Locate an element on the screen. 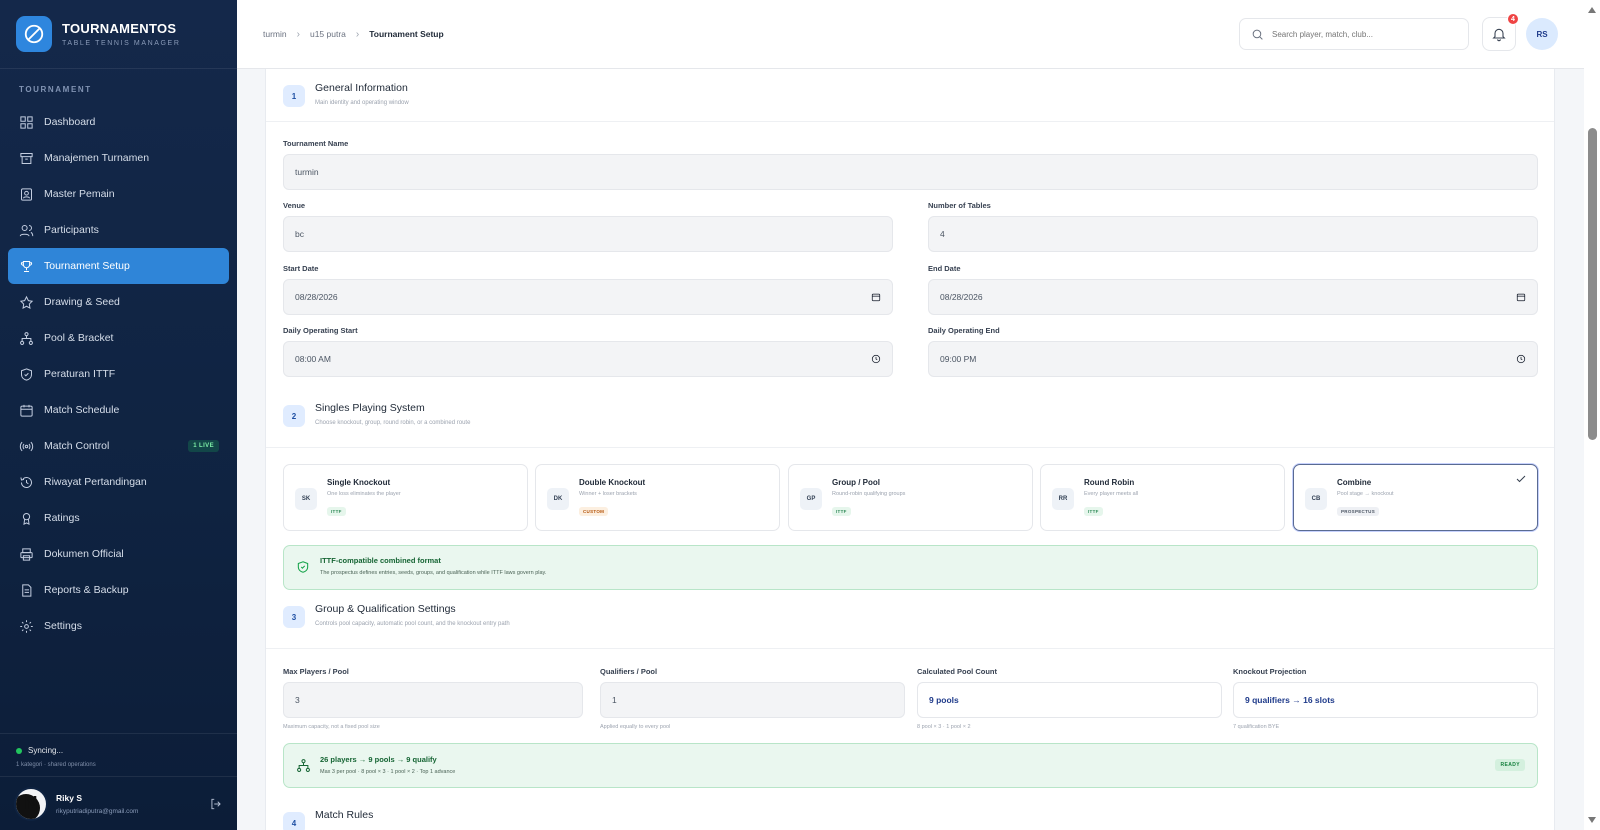 The height and width of the screenshot is (830, 1600). sidebar-item-label: Settings is located at coordinates (63, 626).